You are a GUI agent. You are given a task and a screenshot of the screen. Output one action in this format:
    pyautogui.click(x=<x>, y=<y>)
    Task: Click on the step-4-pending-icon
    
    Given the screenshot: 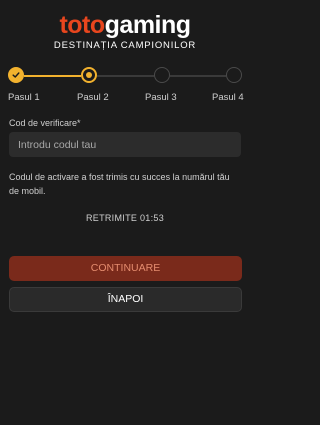 What is the action you would take?
    pyautogui.click(x=234, y=75)
    